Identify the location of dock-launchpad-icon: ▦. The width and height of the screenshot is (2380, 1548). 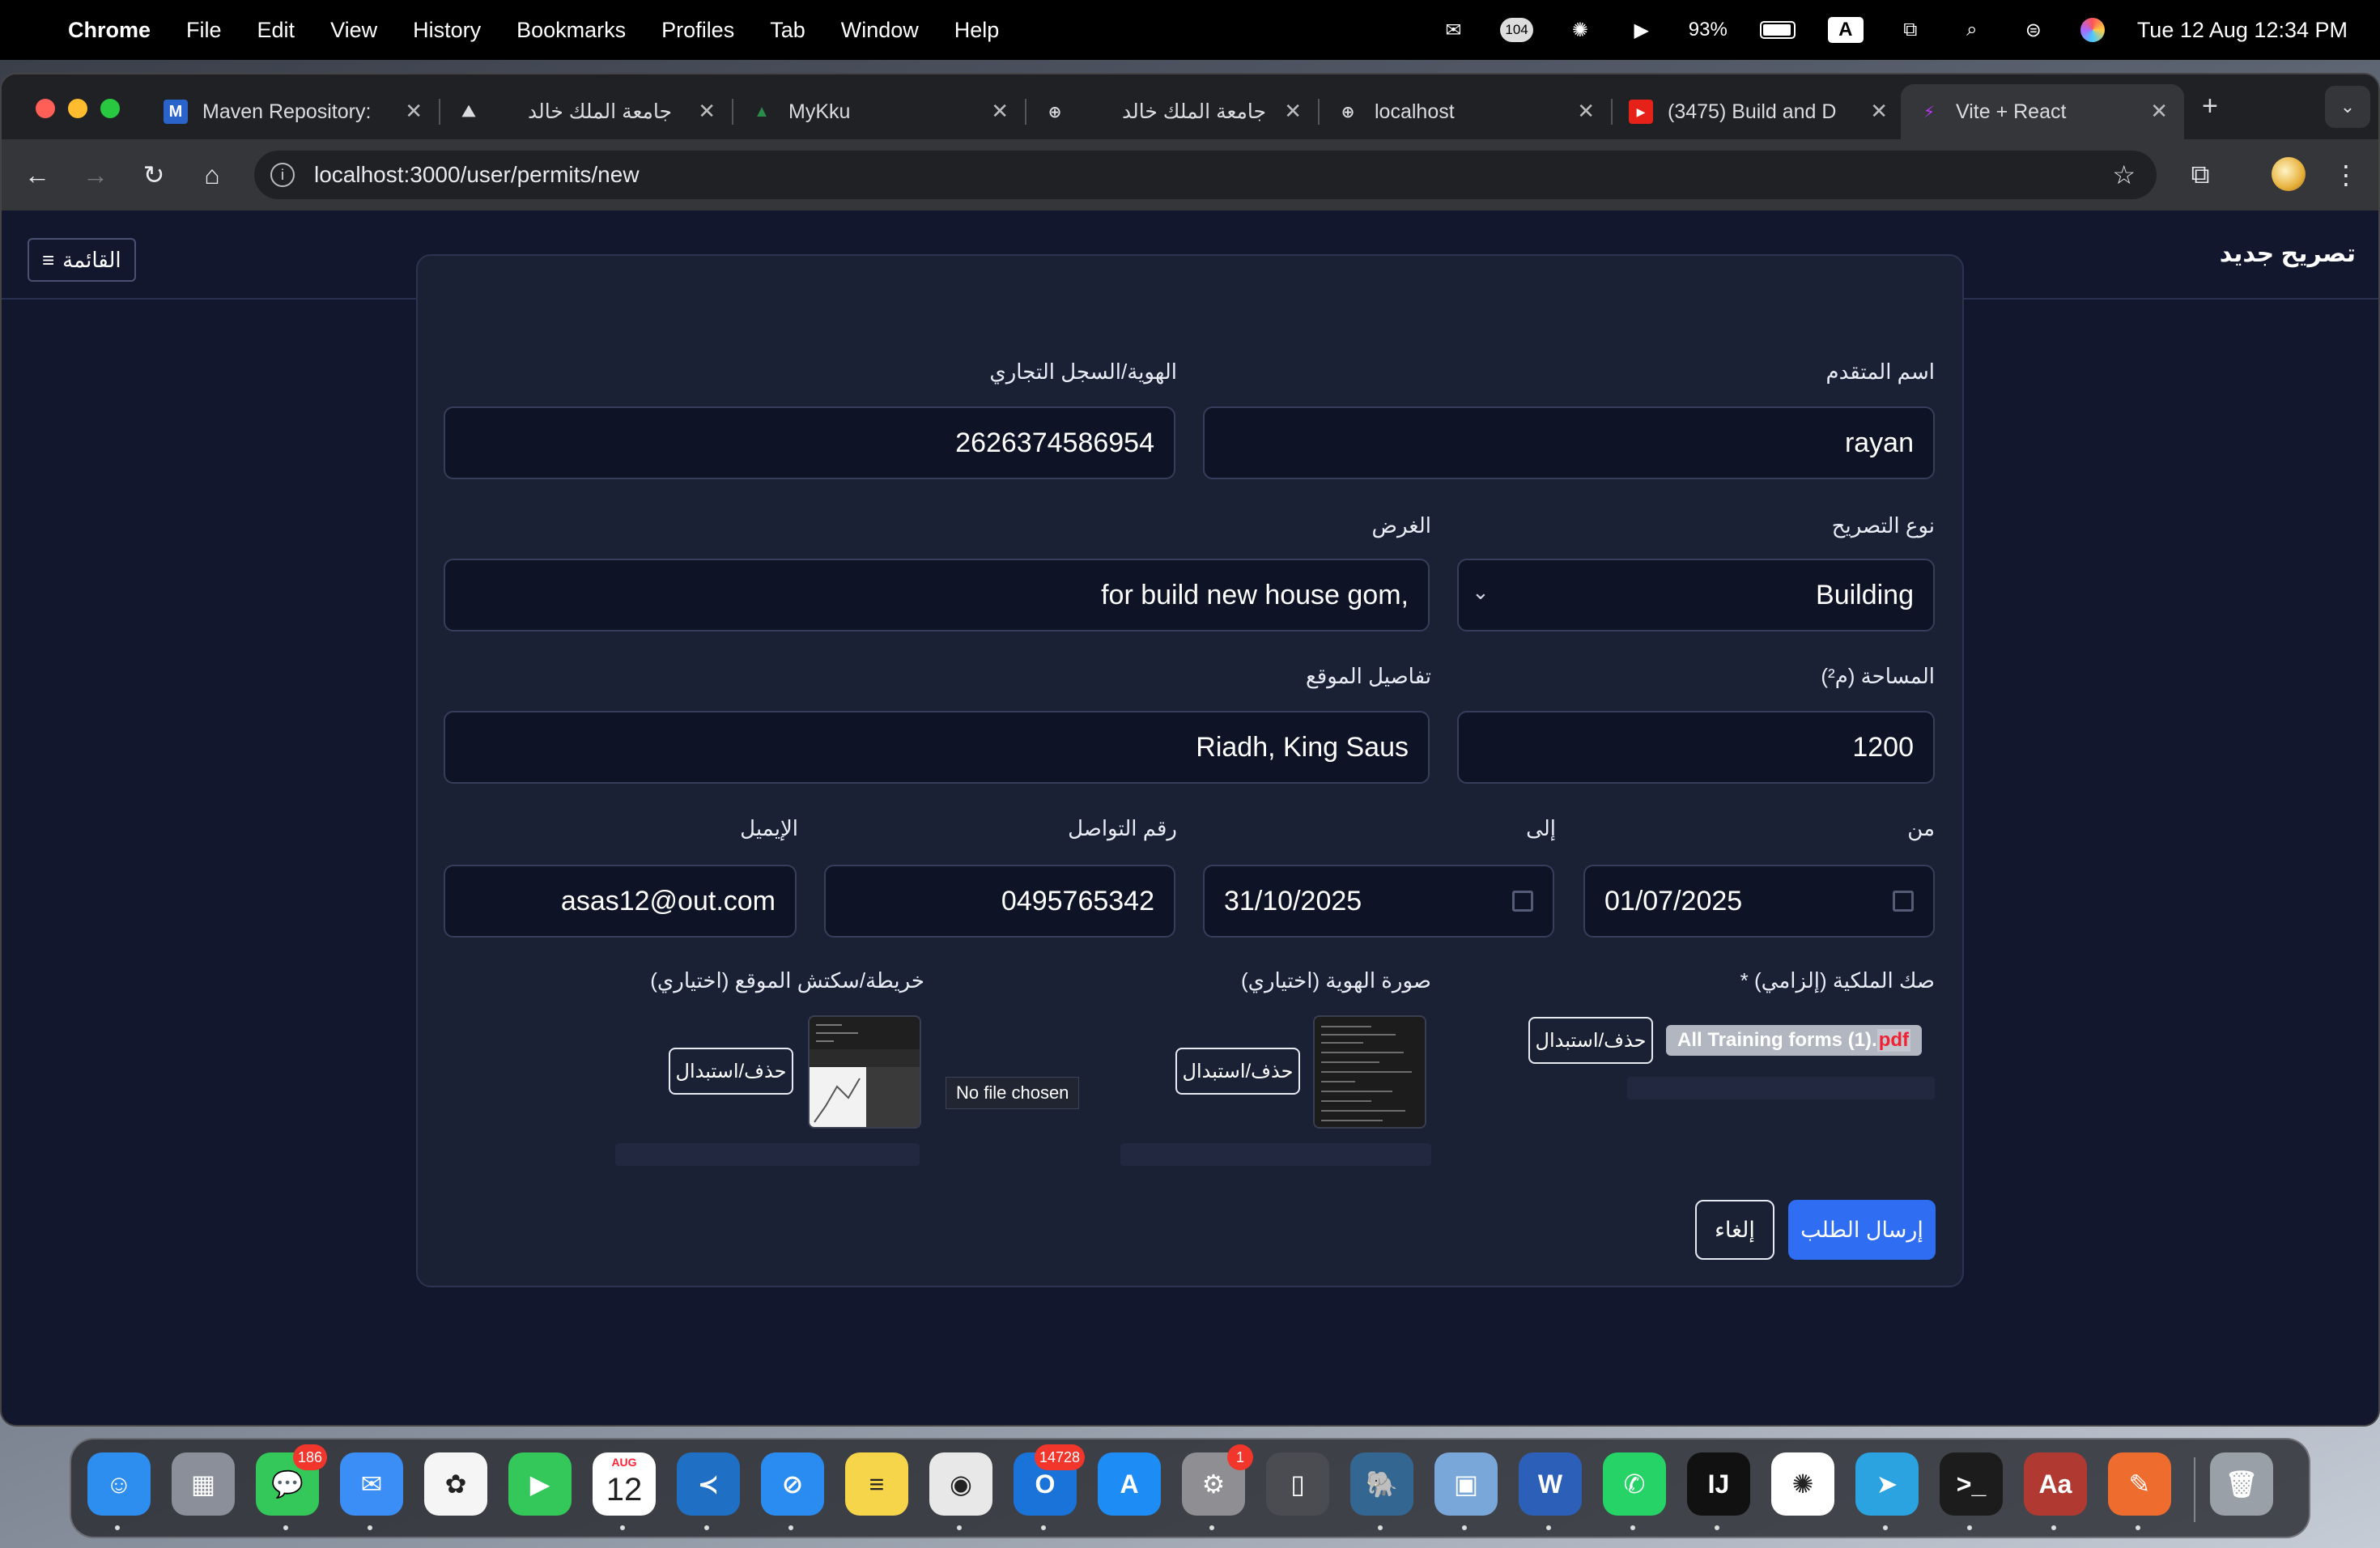
(204, 1484).